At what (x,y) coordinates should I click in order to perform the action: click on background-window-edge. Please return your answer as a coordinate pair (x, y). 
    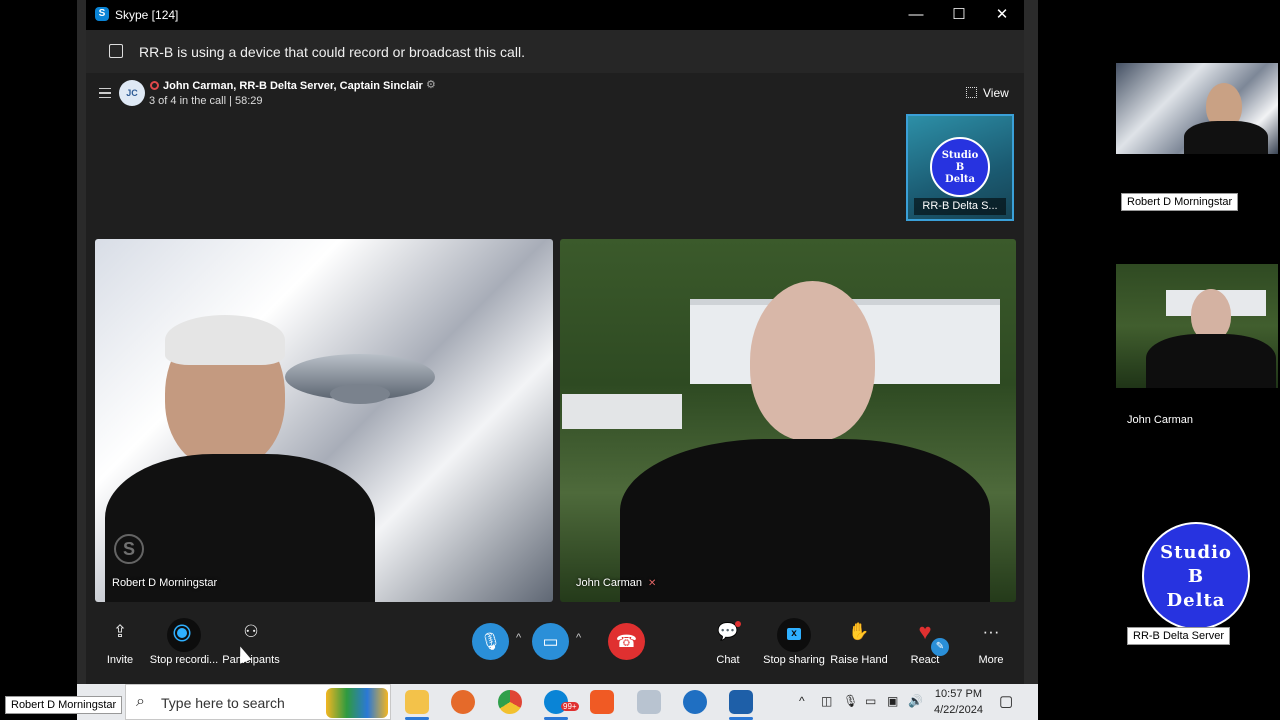
    Looking at the image, I should click on (81, 342).